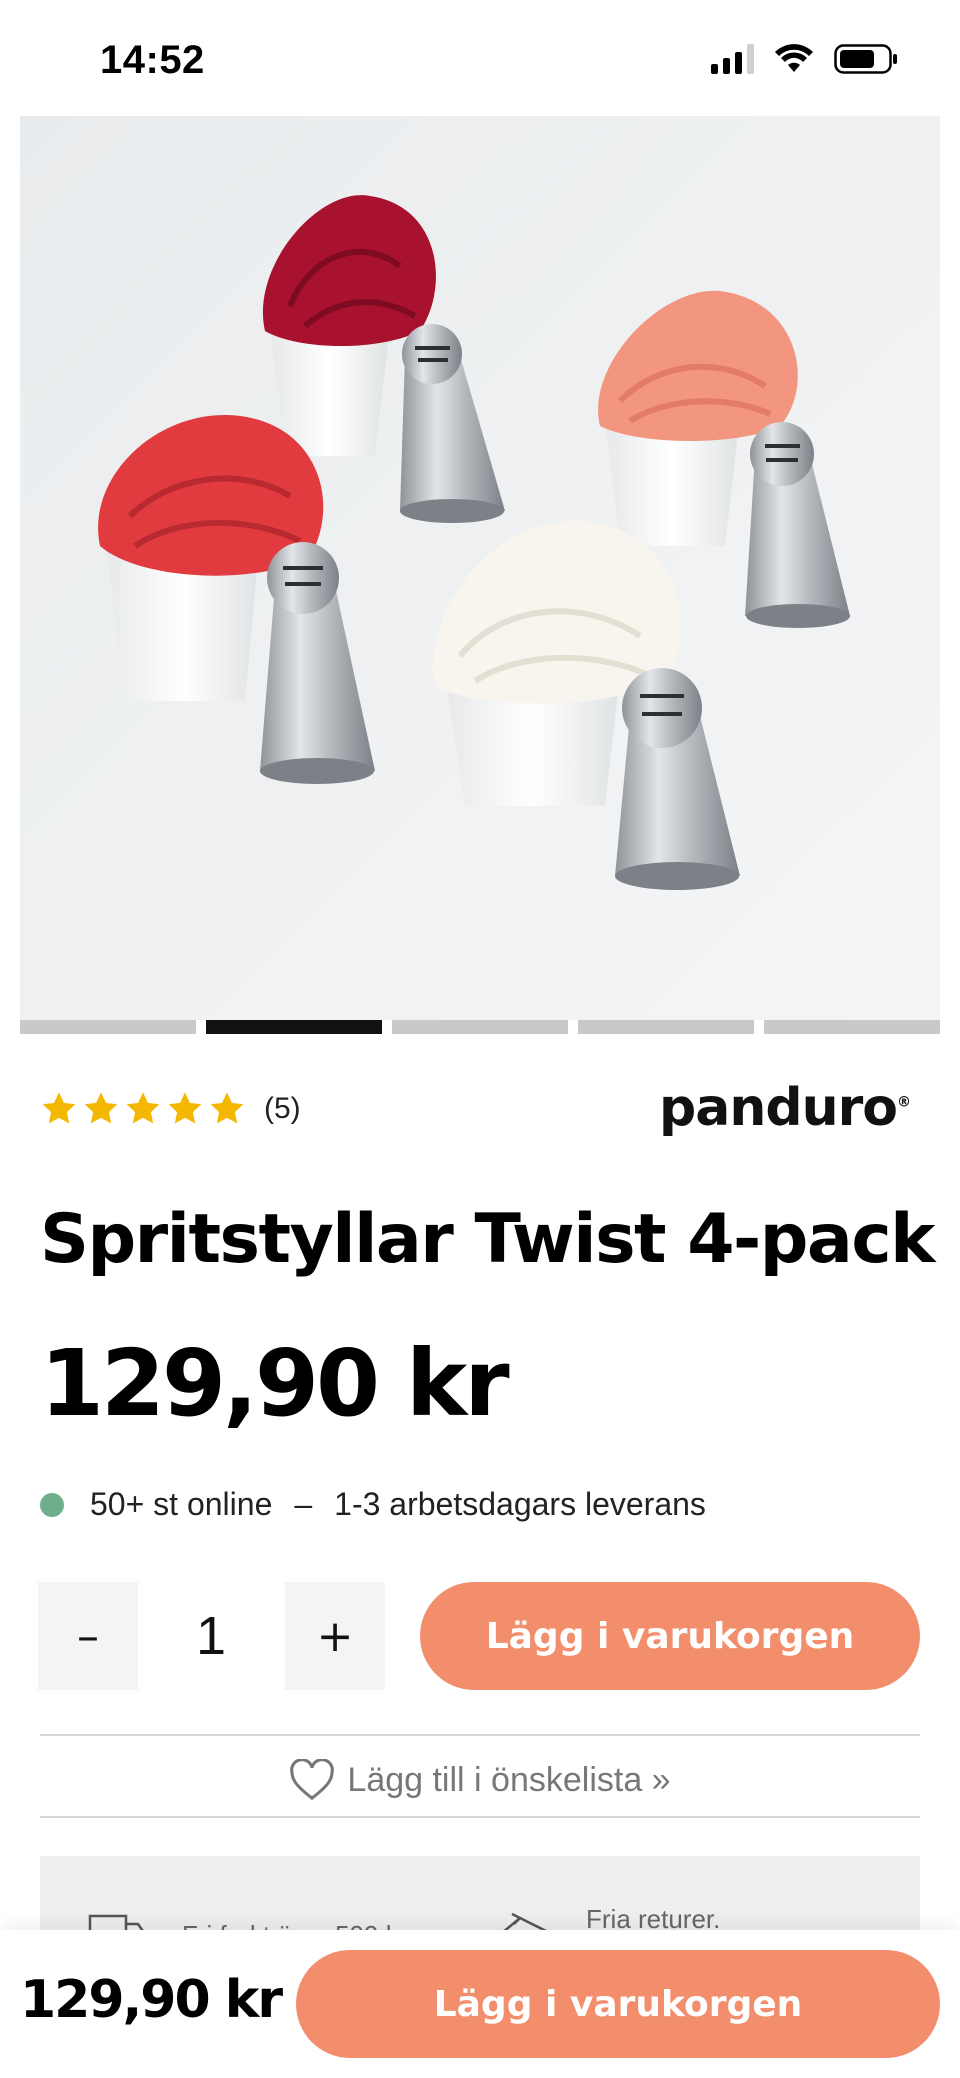 The height and width of the screenshot is (2078, 960). What do you see at coordinates (520, 1504) in the screenshot?
I see `delivery-label: 1-3 arbetsdagars leverans` at bounding box center [520, 1504].